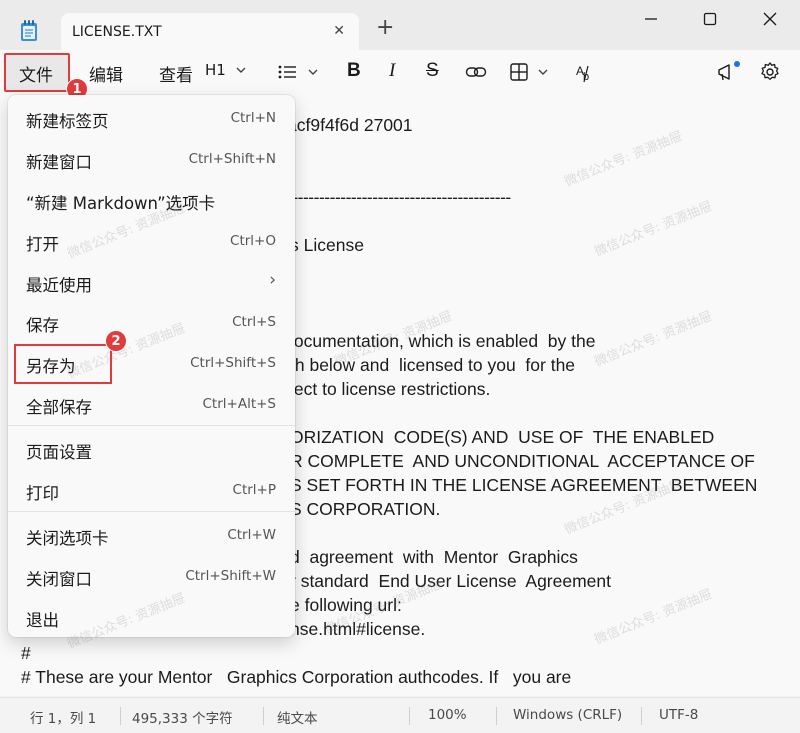 This screenshot has width=800, height=733. Describe the element at coordinates (253, 118) in the screenshot. I see `menu-item-shortcut: Ctrl+N` at that location.